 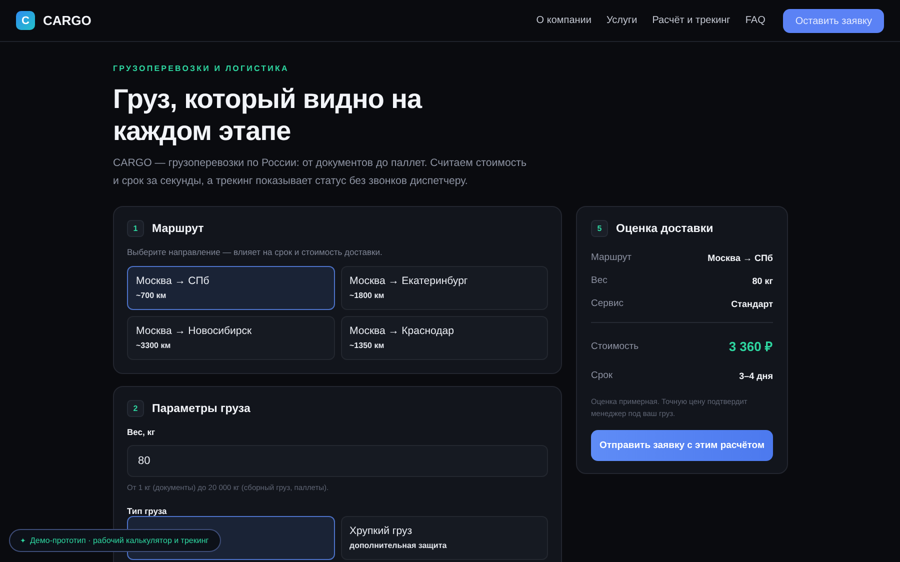 What do you see at coordinates (255, 252) in the screenshot?
I see `route-hint: Выберите направление — влияет на срок и стоимость доставки.` at bounding box center [255, 252].